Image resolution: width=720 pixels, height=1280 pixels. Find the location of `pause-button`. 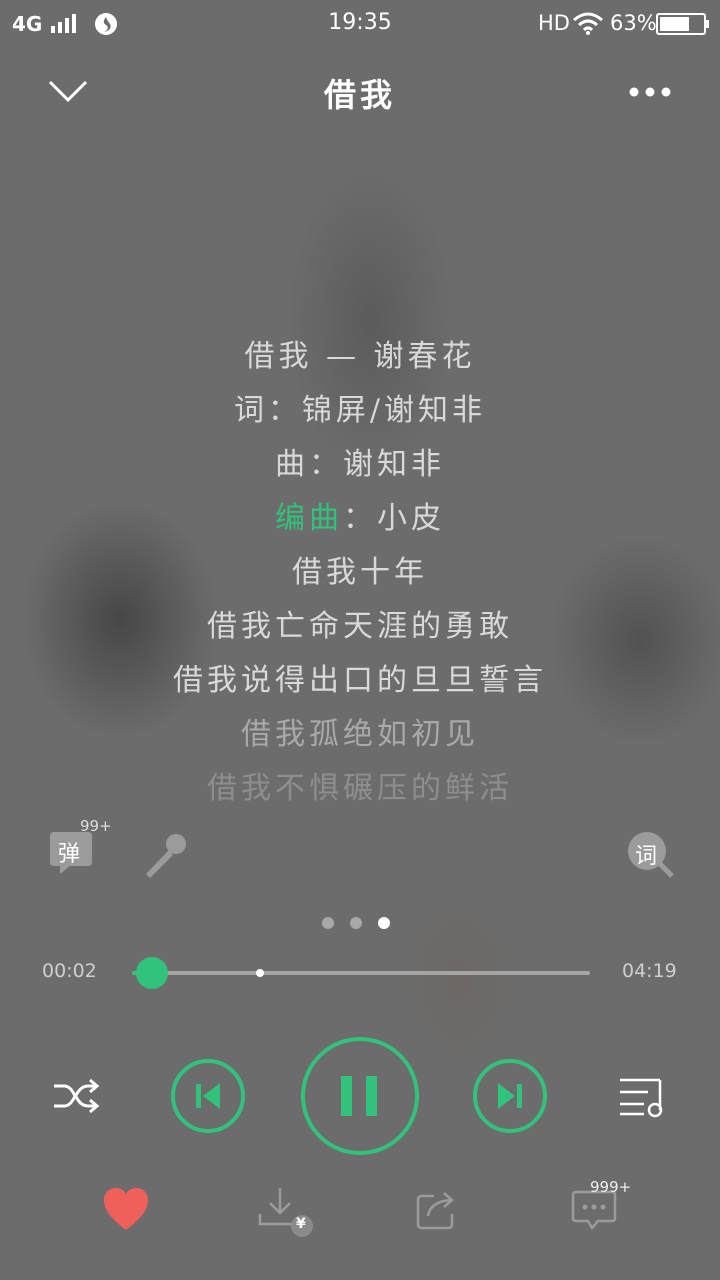

pause-button is located at coordinates (360, 1096).